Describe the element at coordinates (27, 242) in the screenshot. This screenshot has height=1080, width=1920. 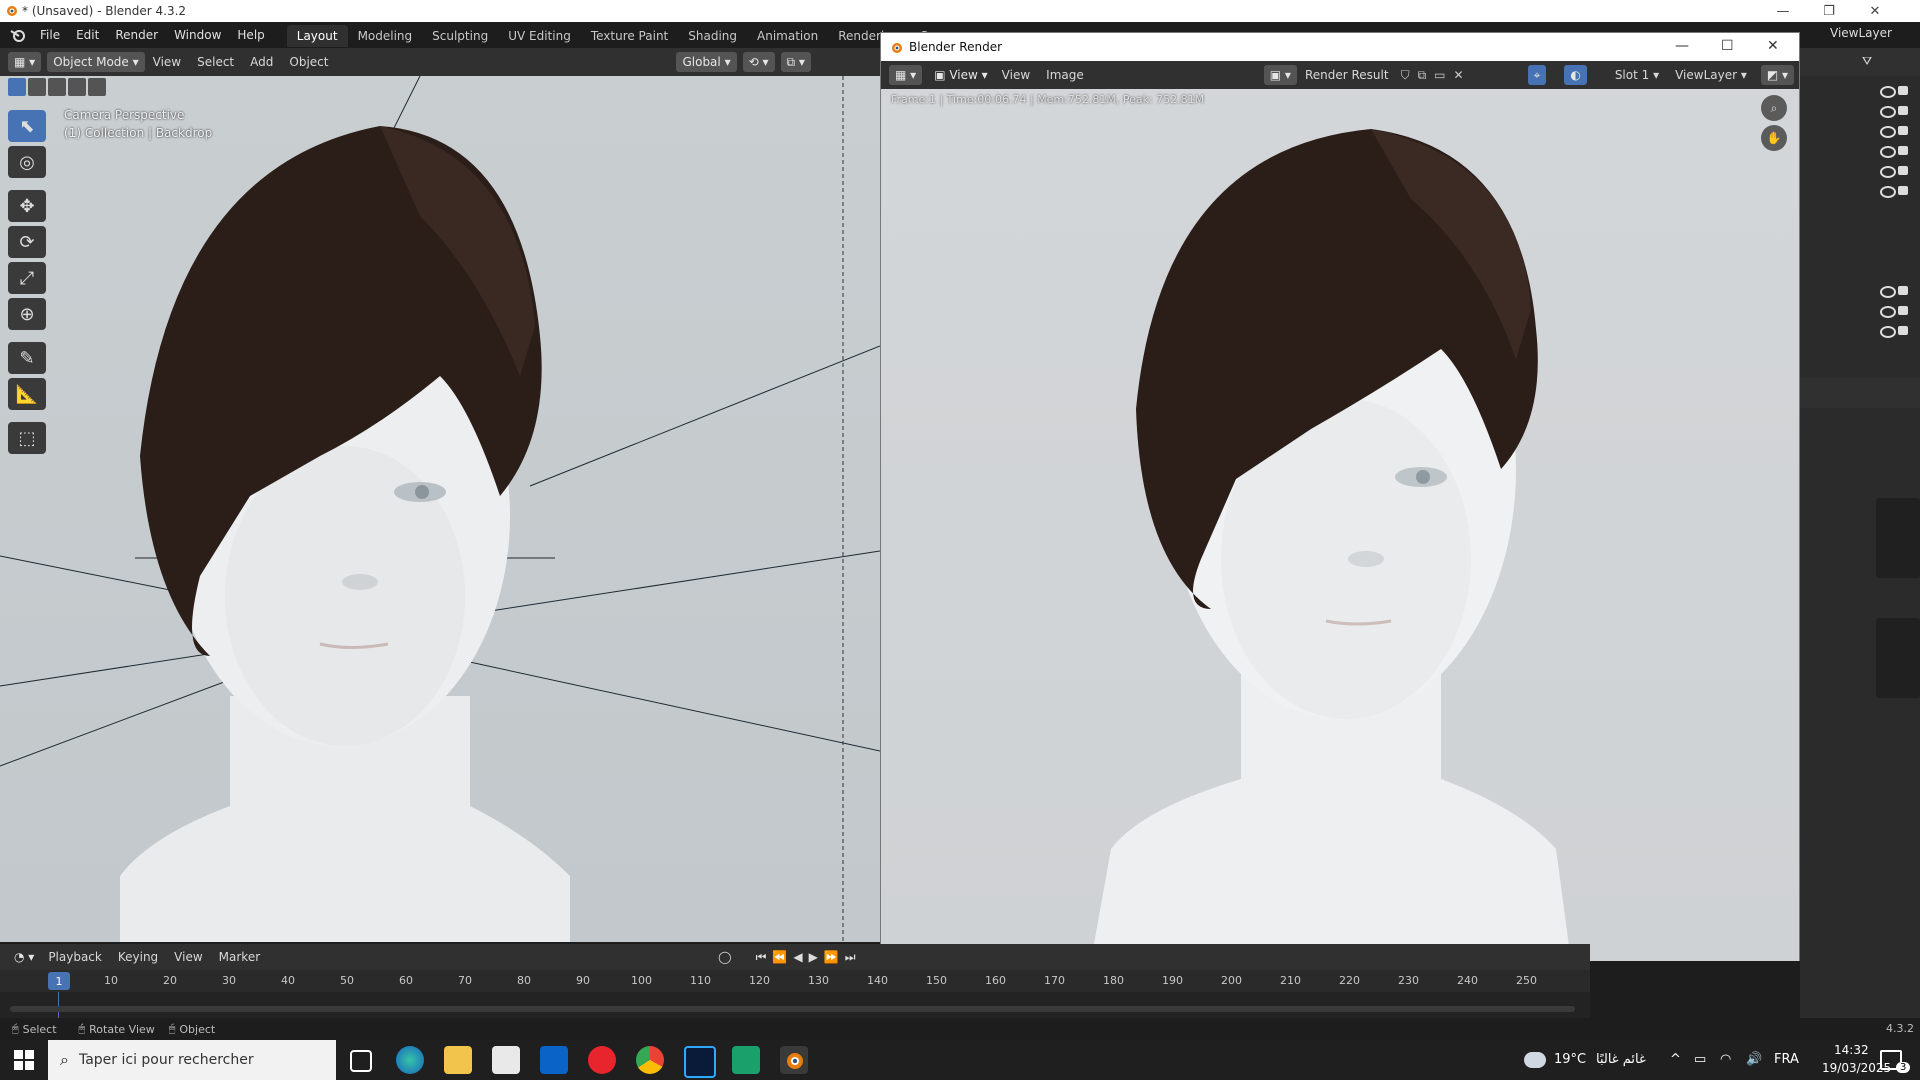
I see `rotate-tool: ⟳` at that location.